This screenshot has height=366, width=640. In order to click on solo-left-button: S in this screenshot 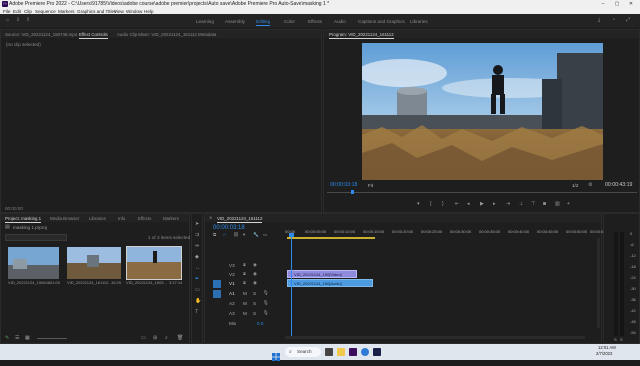, I will do `click(615, 340)`.